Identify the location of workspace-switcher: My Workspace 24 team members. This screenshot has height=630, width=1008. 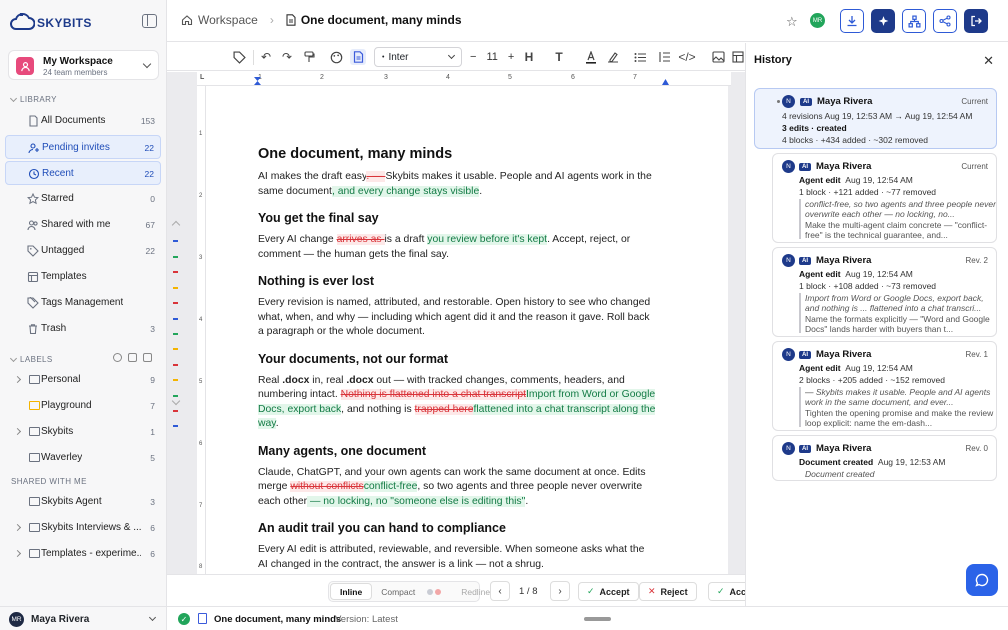
(83, 65).